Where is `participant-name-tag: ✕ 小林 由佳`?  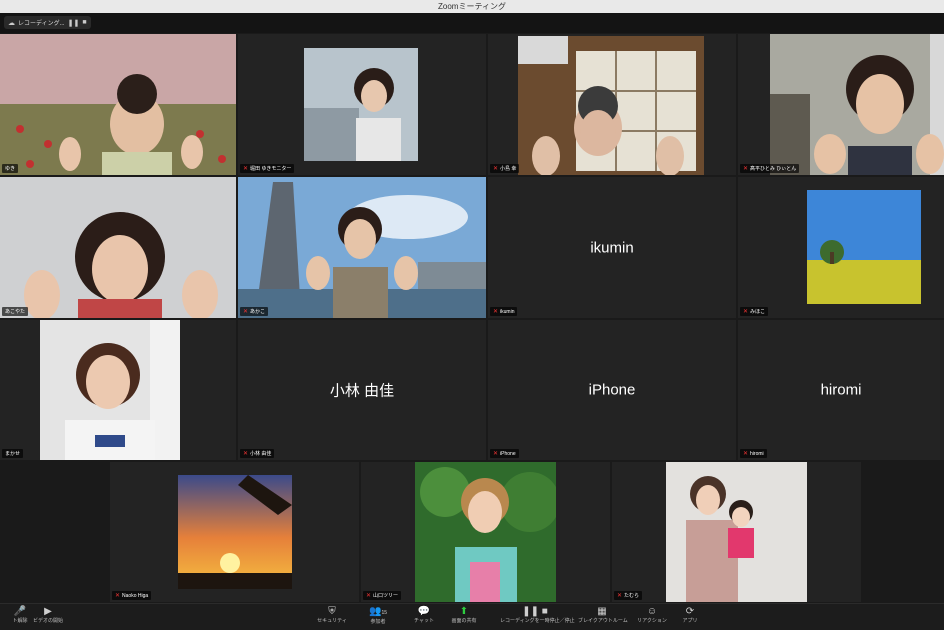 participant-name-tag: ✕ 小林 由佳 is located at coordinates (257, 453).